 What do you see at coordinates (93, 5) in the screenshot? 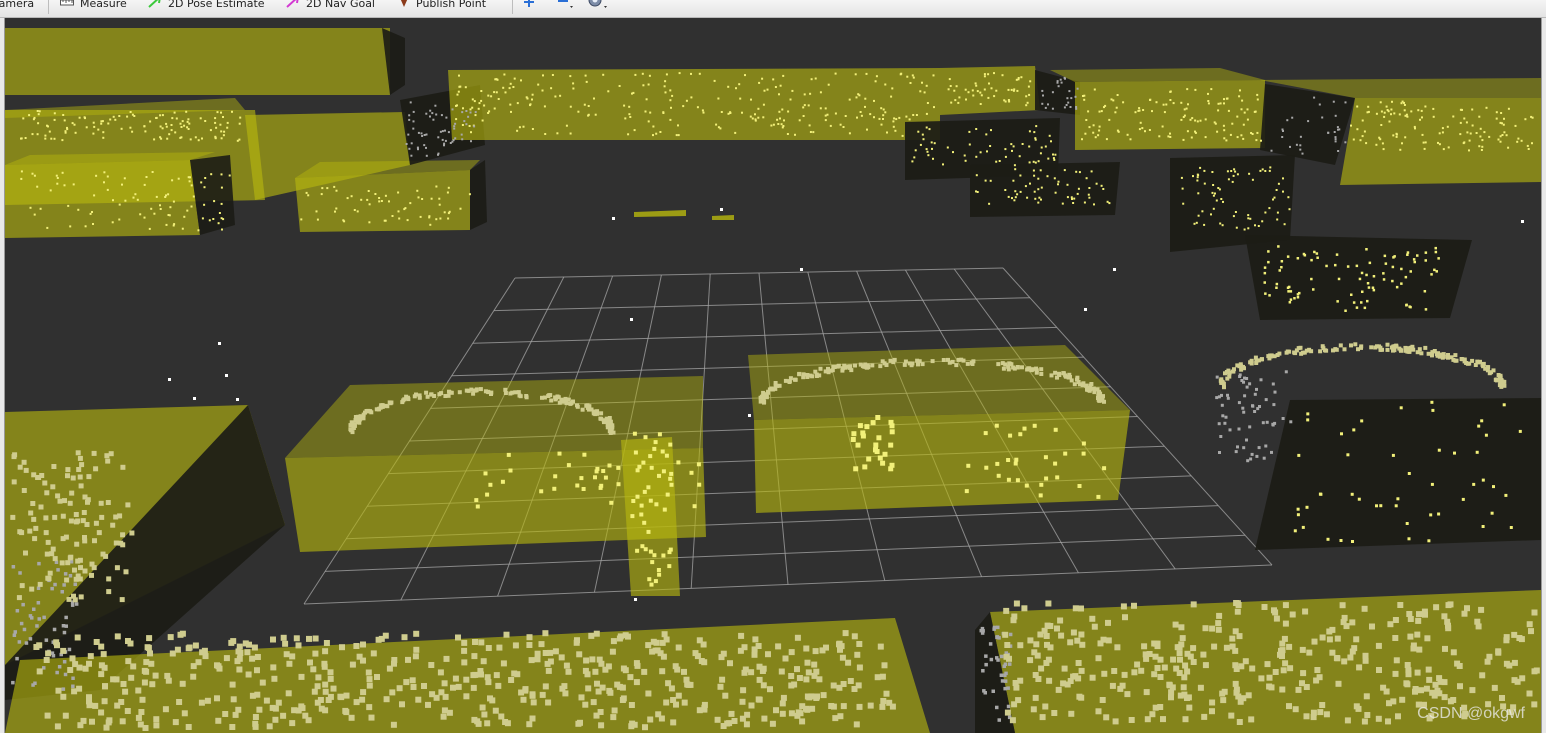
I see `measure-tool: Measure` at bounding box center [93, 5].